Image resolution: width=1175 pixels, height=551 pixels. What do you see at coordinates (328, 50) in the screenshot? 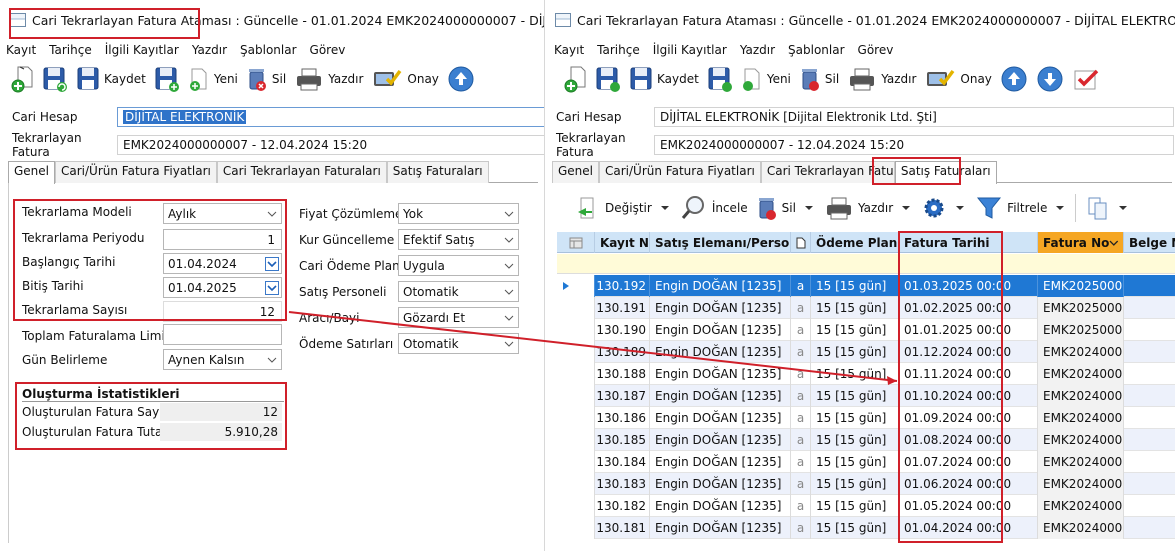
I see `menu-gorev: Görev` at bounding box center [328, 50].